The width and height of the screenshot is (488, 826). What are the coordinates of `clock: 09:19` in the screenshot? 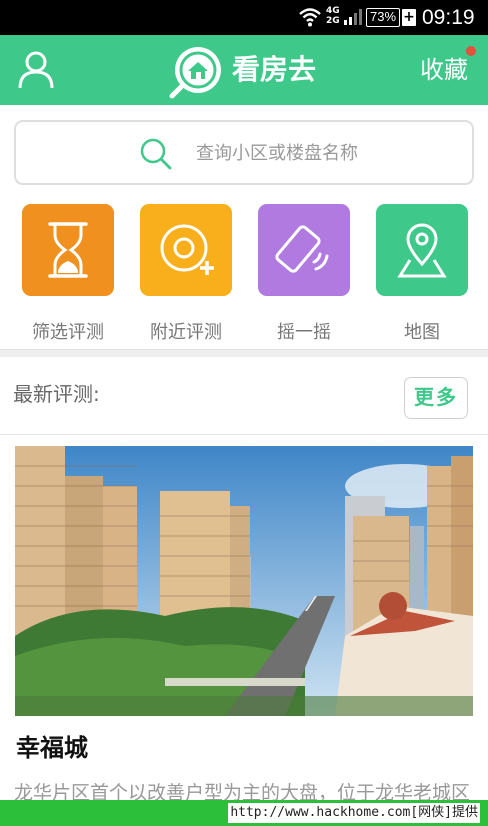 It's located at (448, 17).